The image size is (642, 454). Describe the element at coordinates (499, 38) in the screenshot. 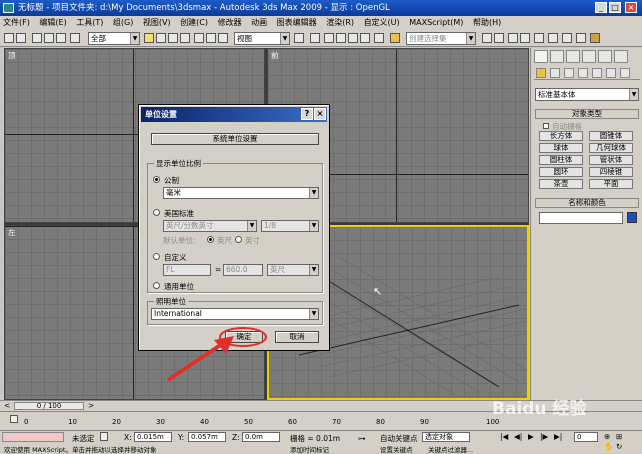

I see `align-icon` at that location.